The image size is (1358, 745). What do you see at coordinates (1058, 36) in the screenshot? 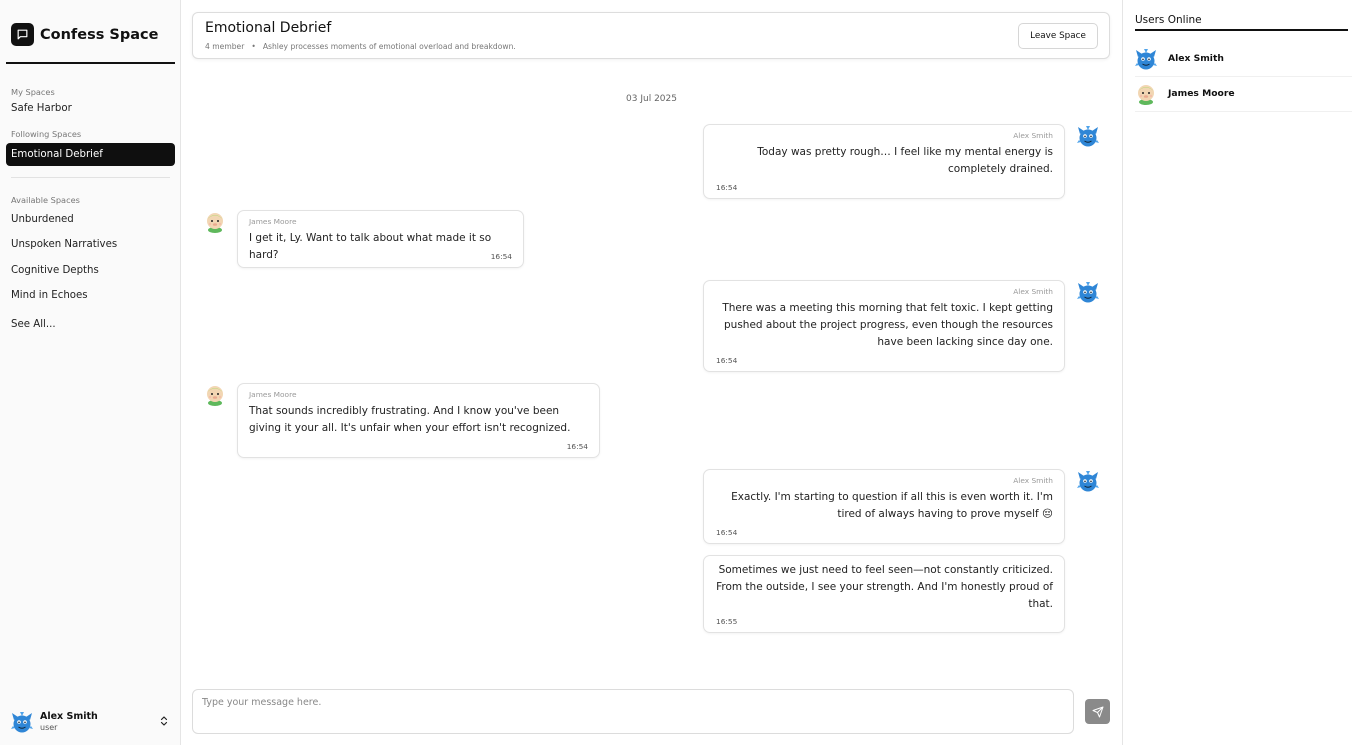
I see `leave-space-button: Leave Space` at bounding box center [1058, 36].